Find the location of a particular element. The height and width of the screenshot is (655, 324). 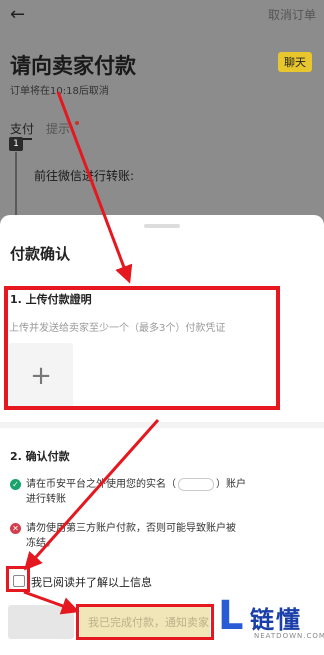

logo-domain: NEATDOWN.COM is located at coordinates (289, 636).